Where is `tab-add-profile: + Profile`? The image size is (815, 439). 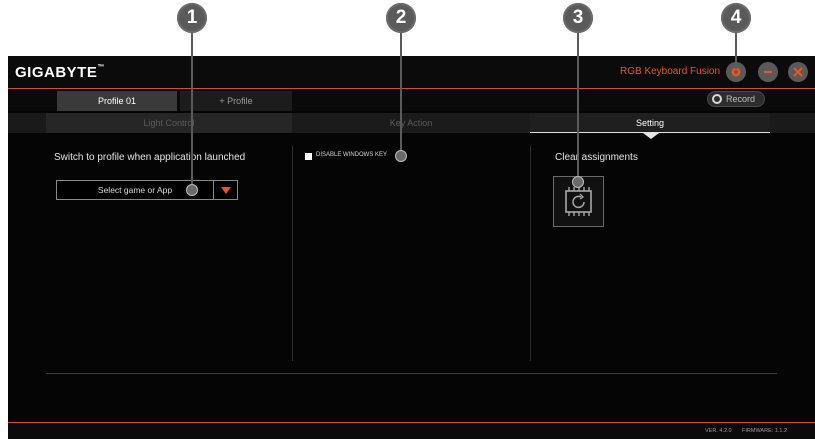
tab-add-profile: + Profile is located at coordinates (236, 101).